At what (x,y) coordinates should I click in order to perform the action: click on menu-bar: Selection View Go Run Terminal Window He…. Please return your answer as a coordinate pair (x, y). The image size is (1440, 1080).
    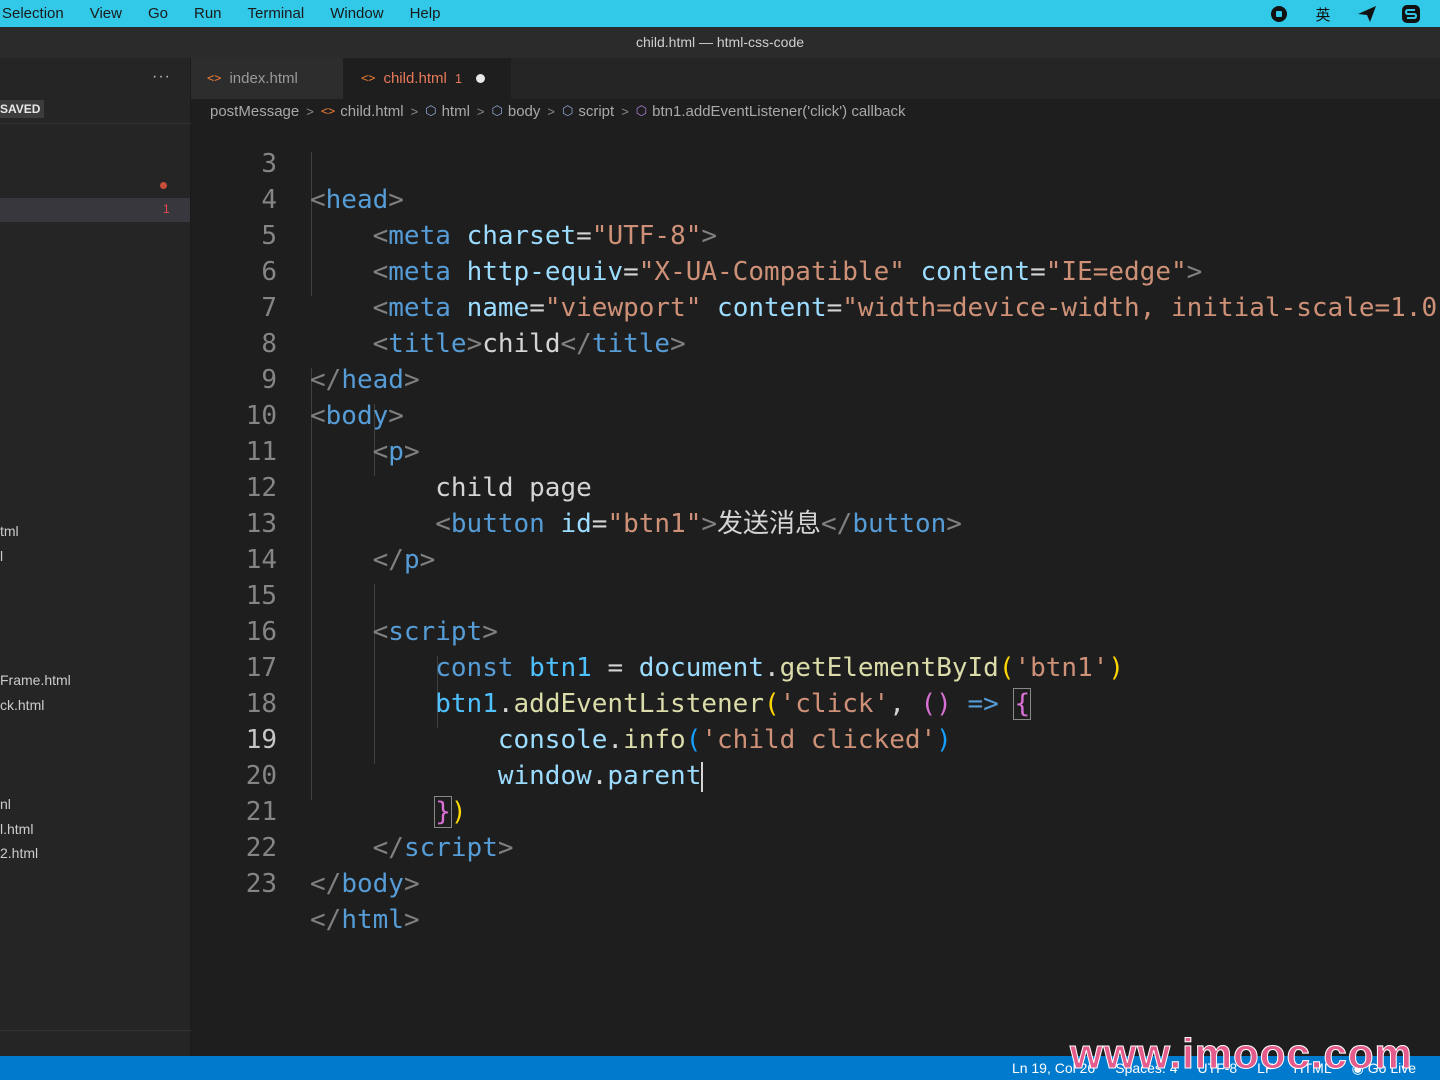
    Looking at the image, I should click on (720, 13).